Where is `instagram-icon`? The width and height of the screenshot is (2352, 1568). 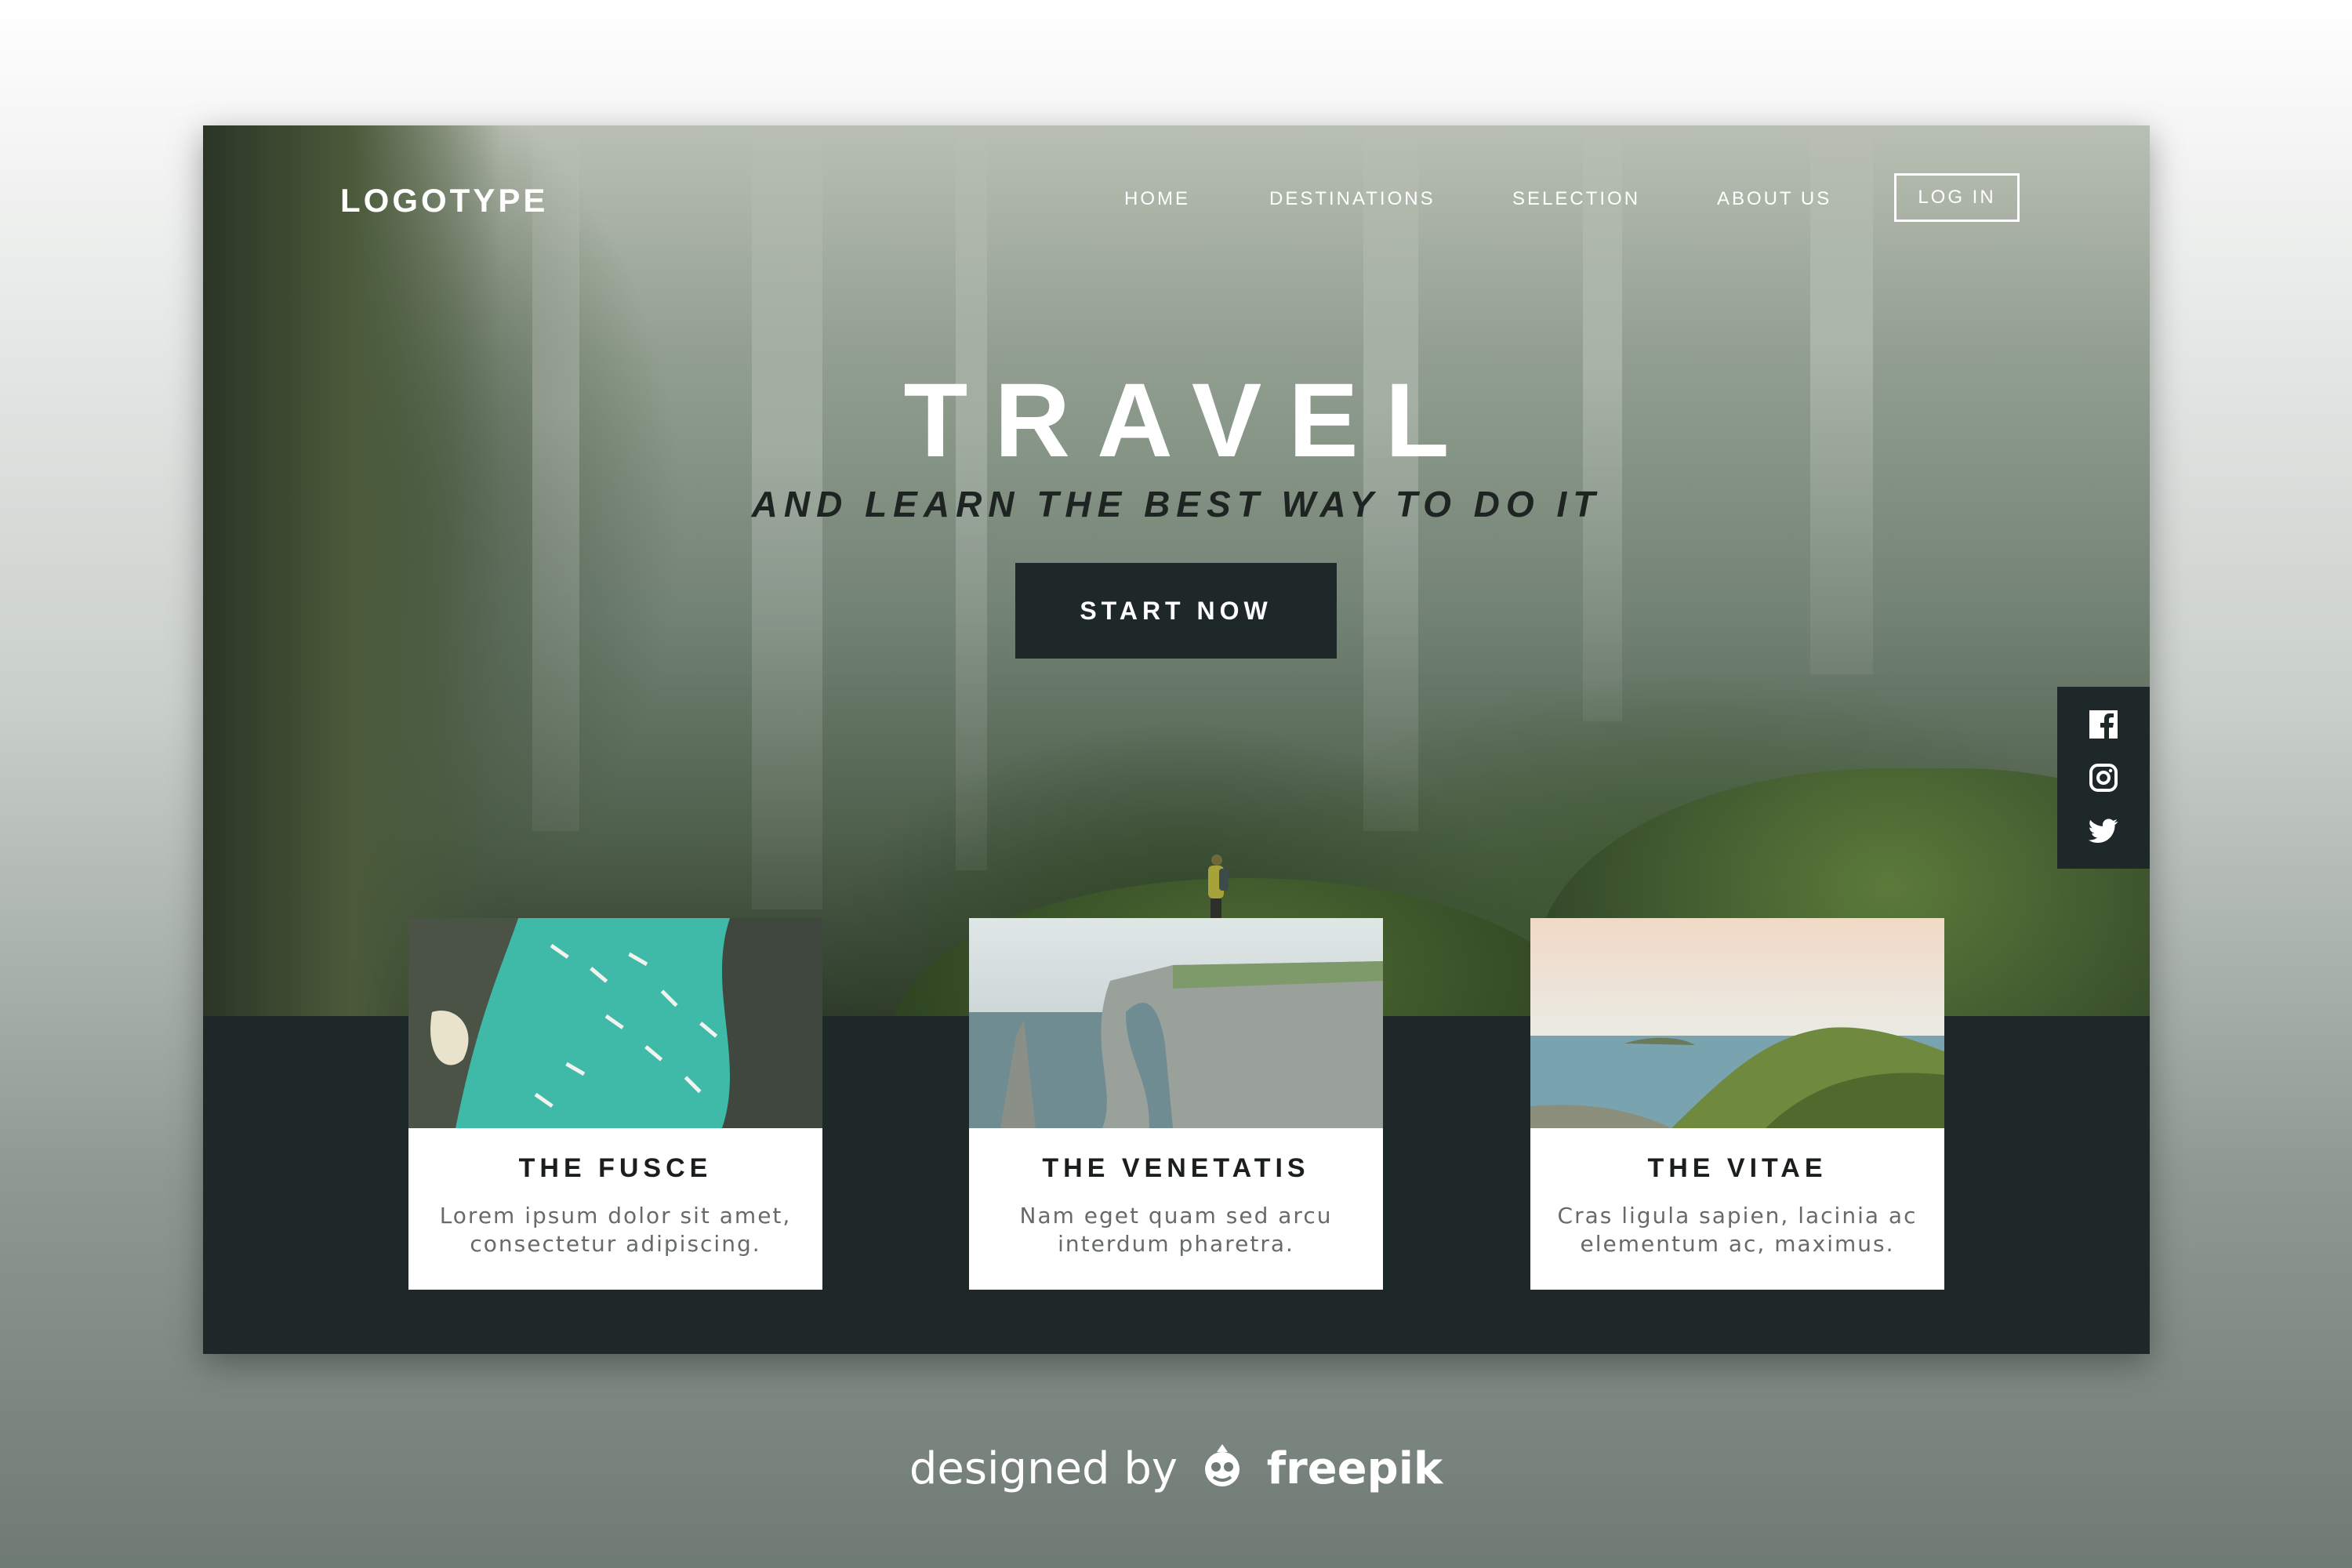
instagram-icon is located at coordinates (2103, 777).